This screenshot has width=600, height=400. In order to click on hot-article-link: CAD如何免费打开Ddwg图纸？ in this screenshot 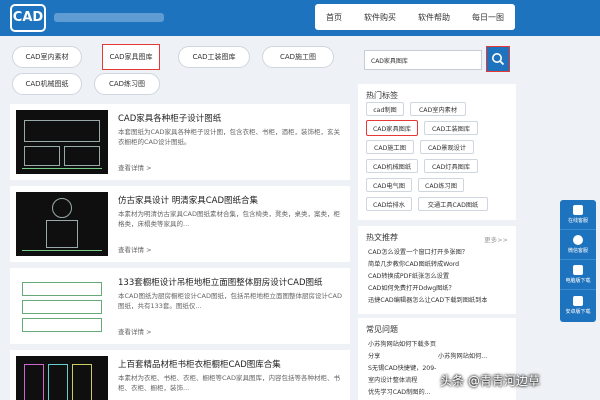, I will do `click(411, 287)`.